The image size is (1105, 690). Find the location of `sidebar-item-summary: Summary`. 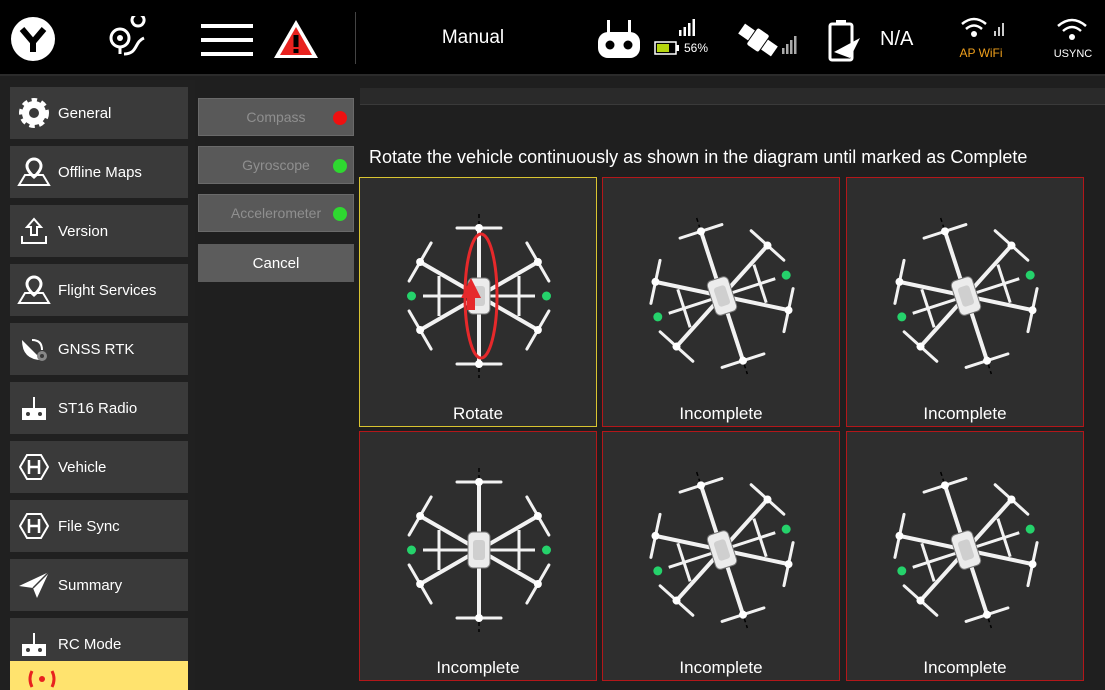

sidebar-item-summary: Summary is located at coordinates (99, 585).